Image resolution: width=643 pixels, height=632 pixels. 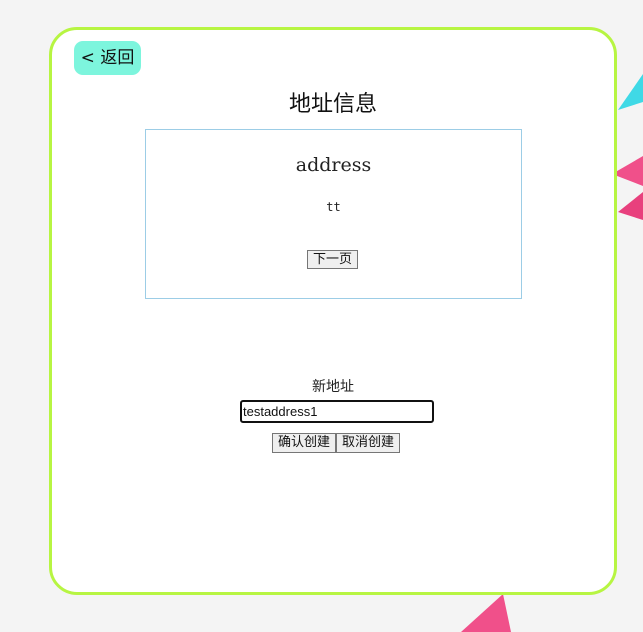 What do you see at coordinates (333, 207) in the screenshot?
I see `address-value: tt` at bounding box center [333, 207].